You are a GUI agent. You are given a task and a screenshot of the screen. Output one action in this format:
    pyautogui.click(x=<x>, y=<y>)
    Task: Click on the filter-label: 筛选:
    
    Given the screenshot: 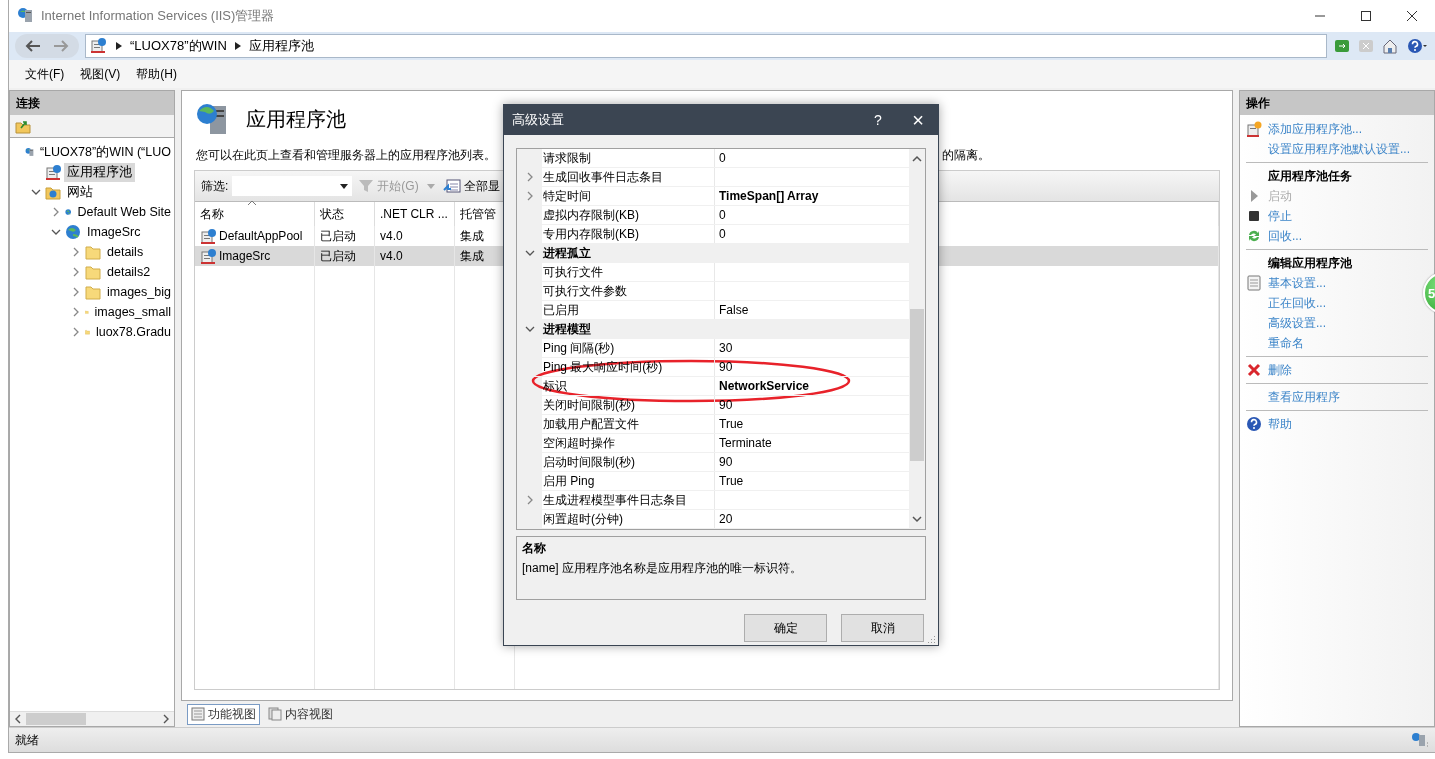 What is the action you would take?
    pyautogui.click(x=215, y=186)
    